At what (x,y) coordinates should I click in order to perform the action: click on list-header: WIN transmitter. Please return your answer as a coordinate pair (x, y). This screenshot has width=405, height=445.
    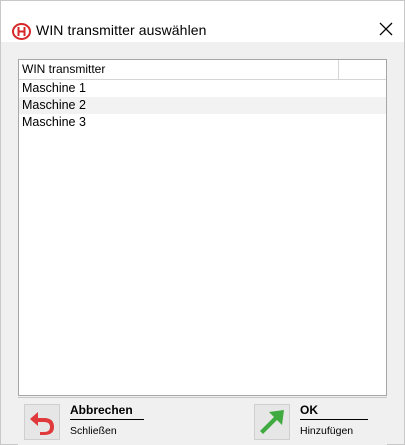
    Looking at the image, I should click on (202, 70).